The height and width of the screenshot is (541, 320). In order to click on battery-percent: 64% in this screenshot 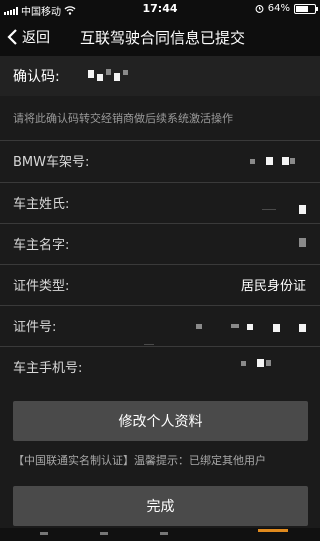, I will do `click(278, 8)`.